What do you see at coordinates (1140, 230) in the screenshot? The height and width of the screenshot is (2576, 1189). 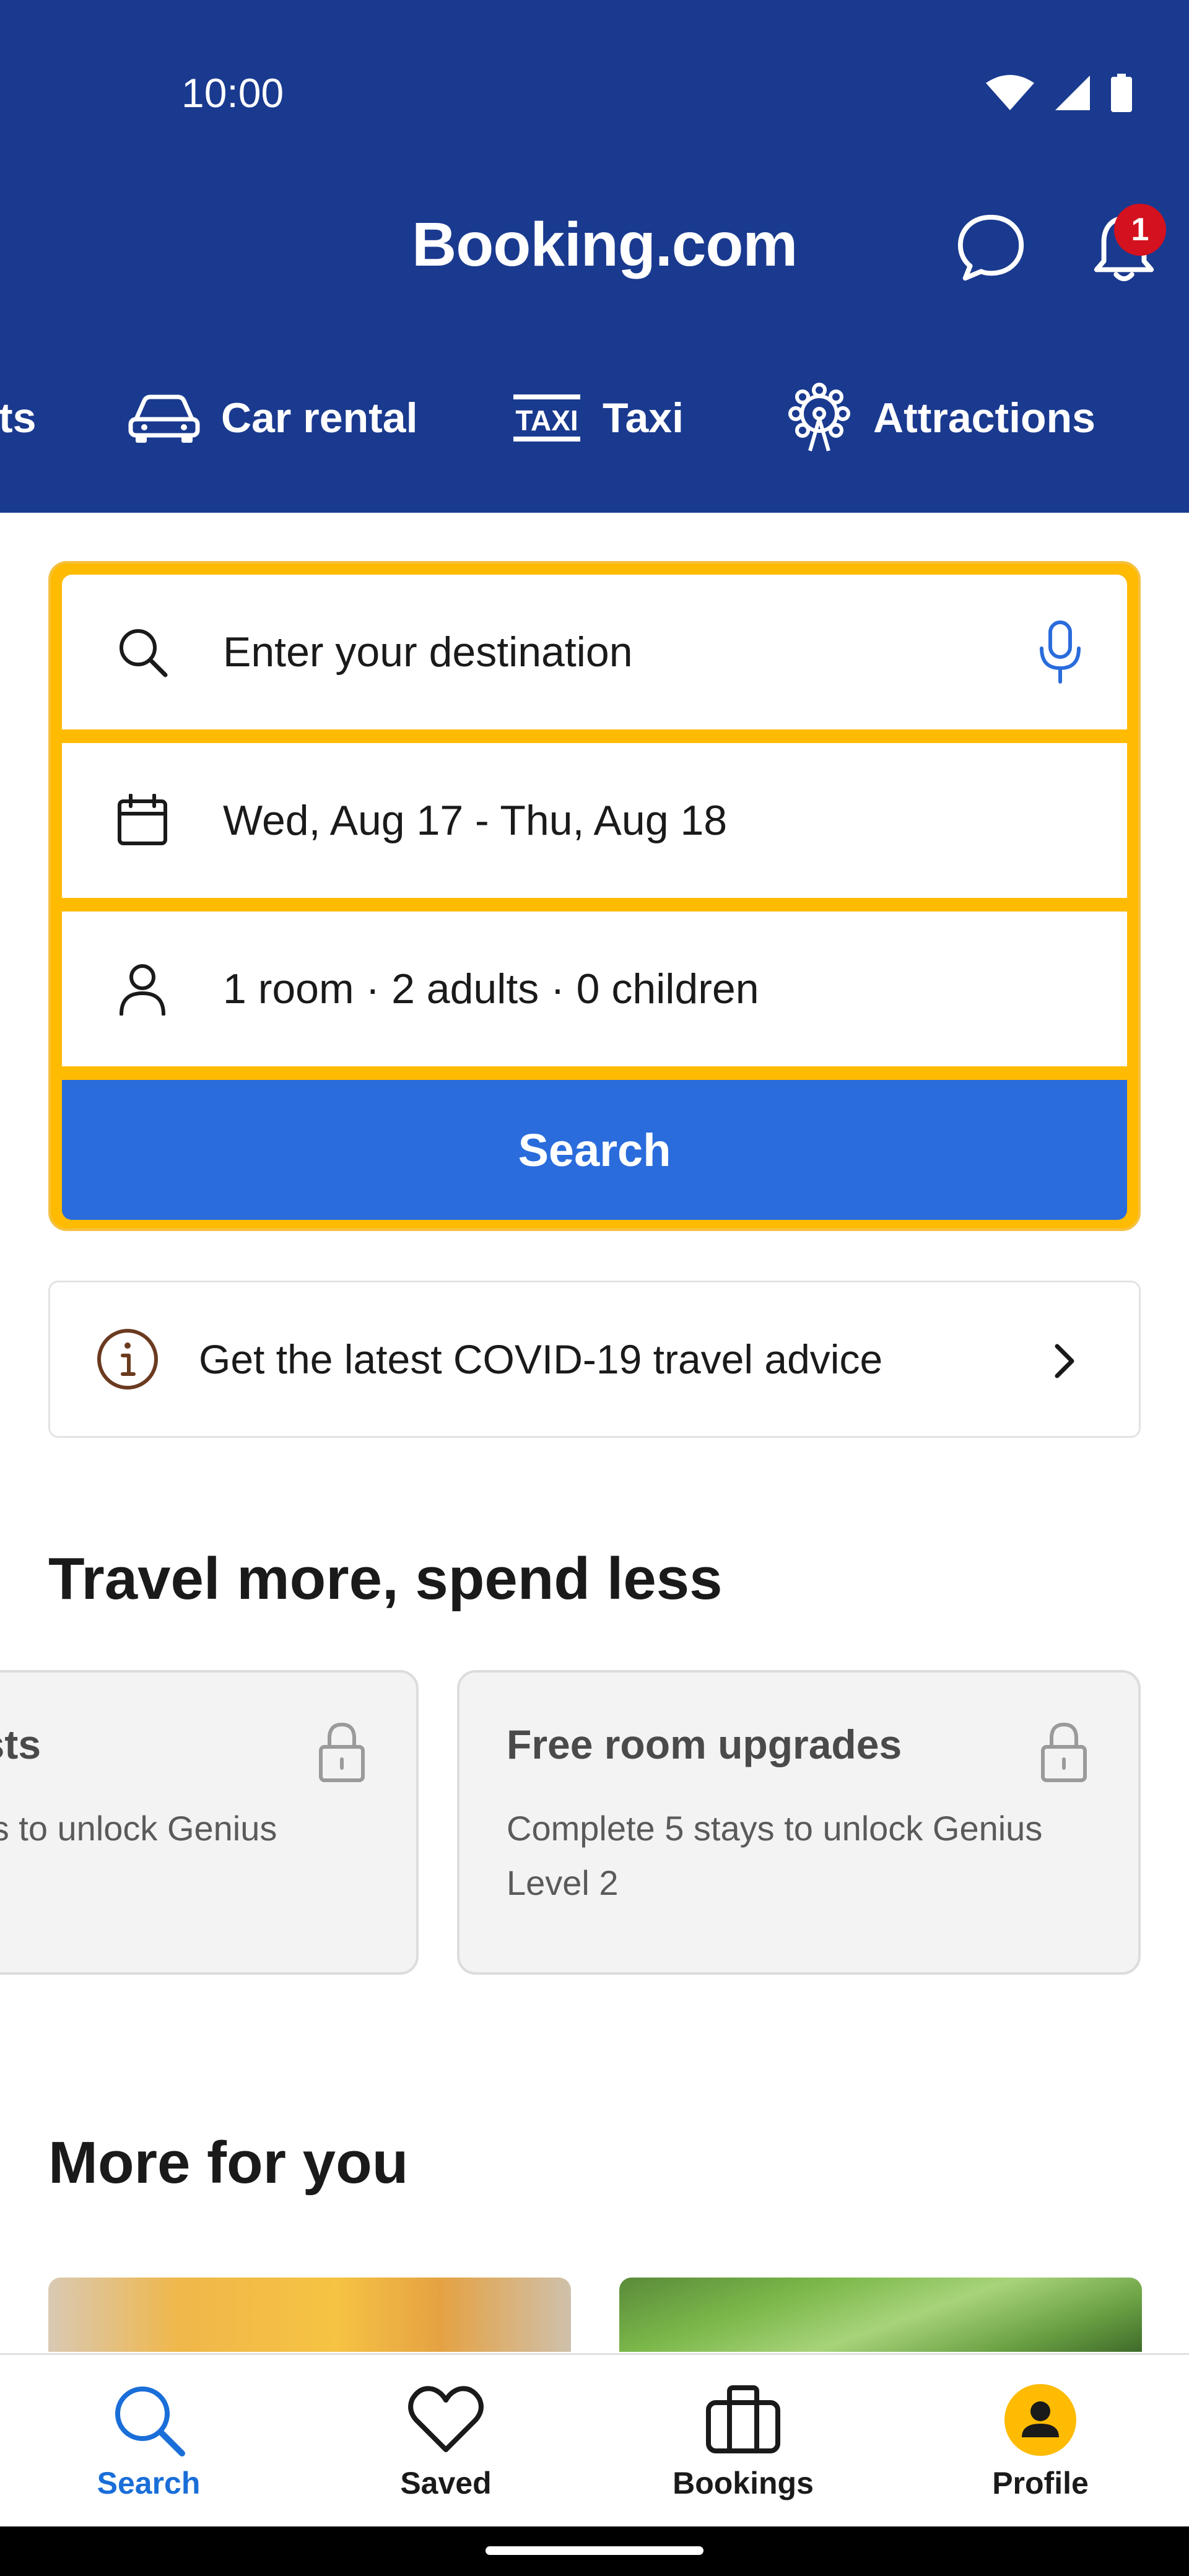 I see `notification-badge: 1` at bounding box center [1140, 230].